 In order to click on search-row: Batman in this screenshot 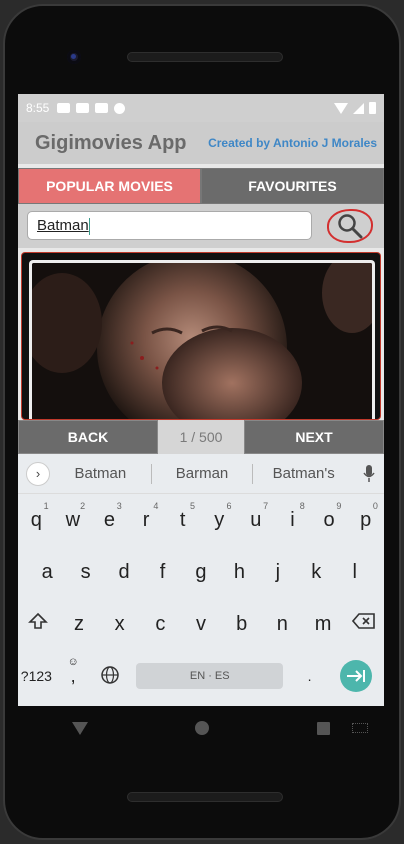, I will do `click(201, 226)`.